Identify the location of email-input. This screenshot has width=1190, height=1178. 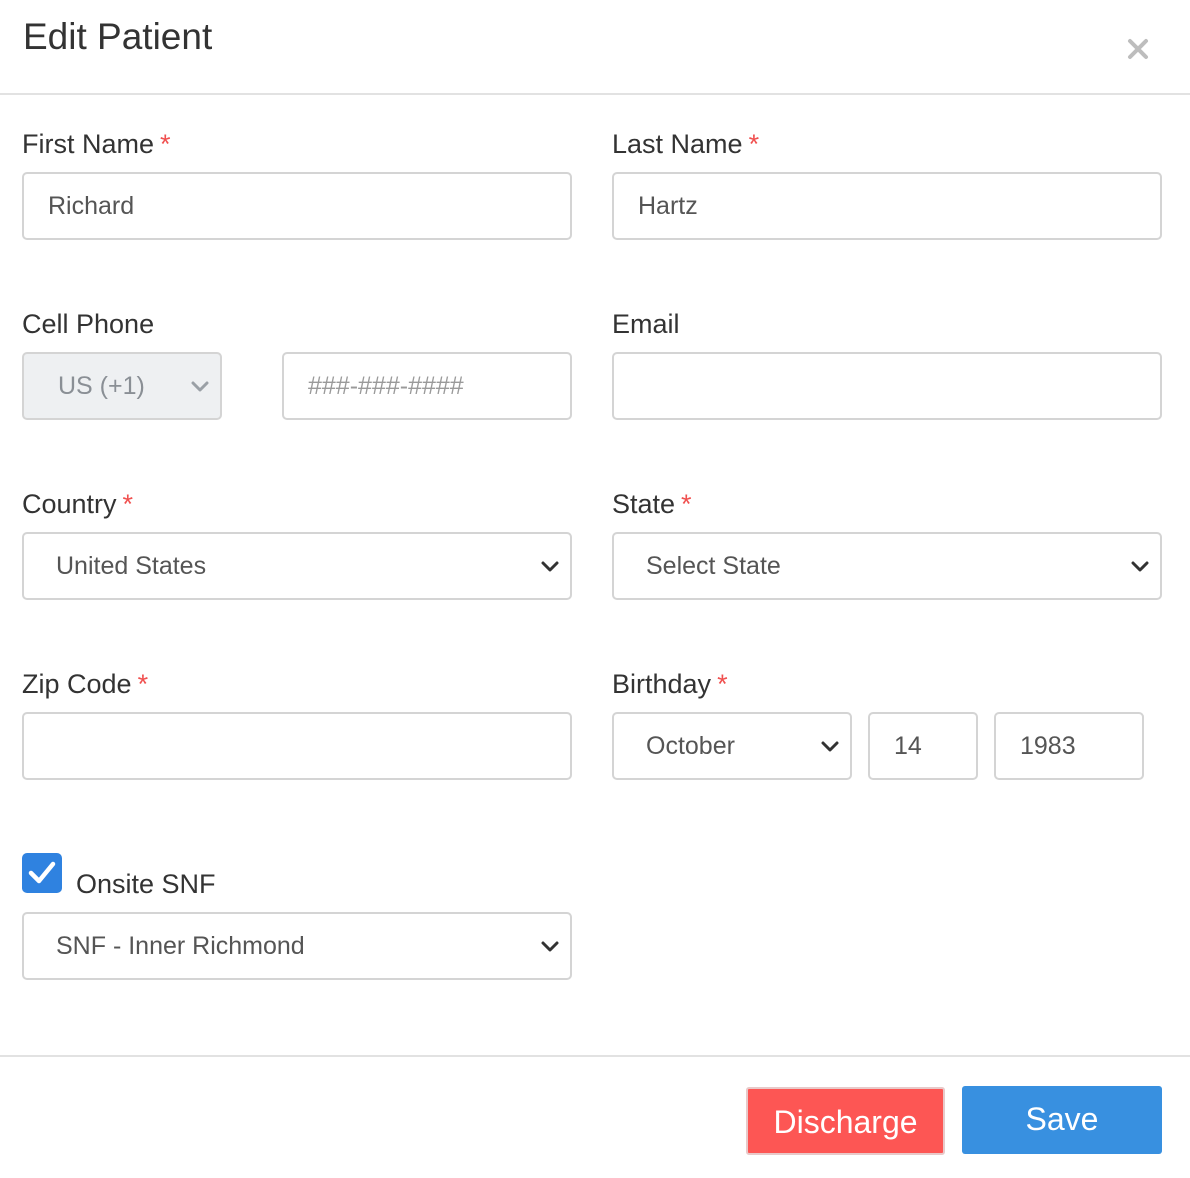
(887, 386).